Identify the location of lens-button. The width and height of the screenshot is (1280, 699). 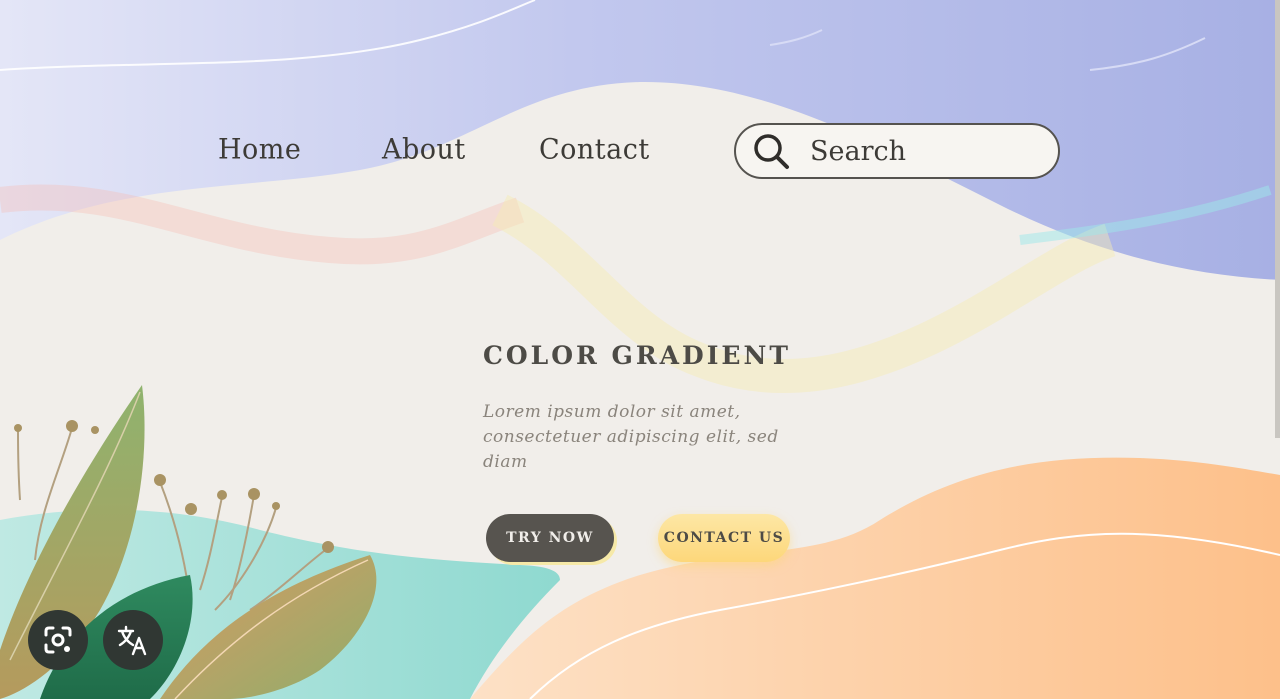
(58, 640).